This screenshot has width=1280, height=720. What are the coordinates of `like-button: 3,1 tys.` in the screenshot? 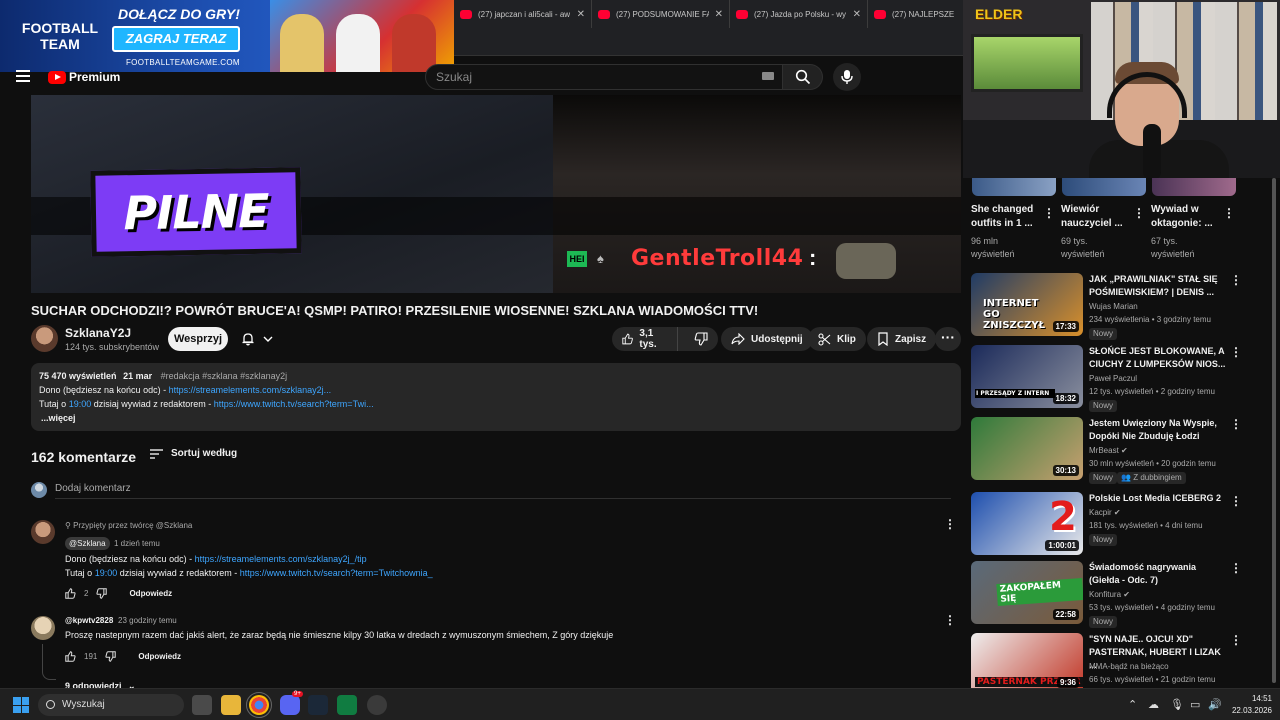 It's located at (645, 339).